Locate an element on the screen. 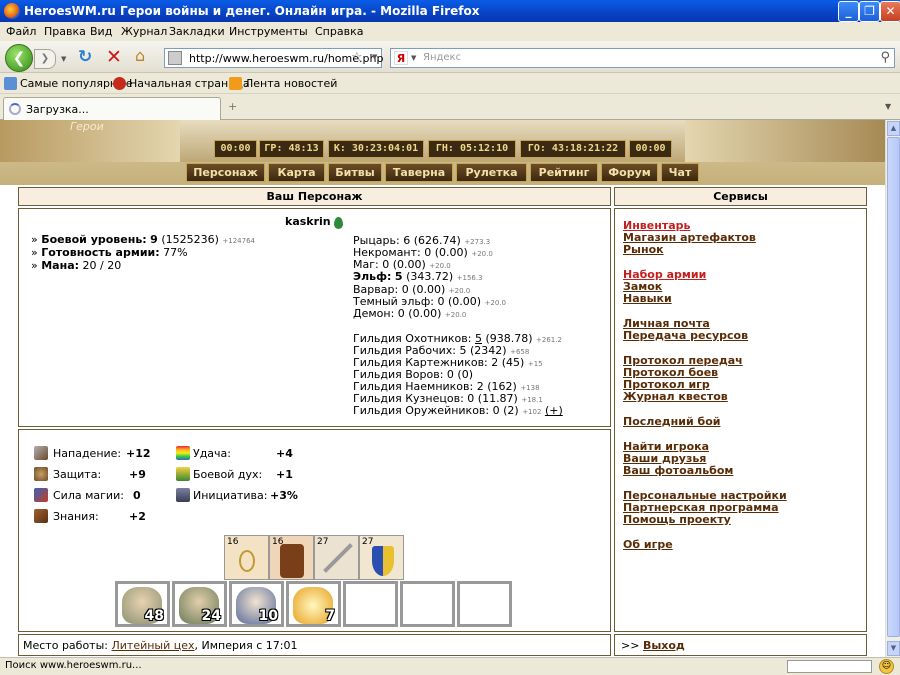  scroll-up-icon: ▲ is located at coordinates (893, 128).